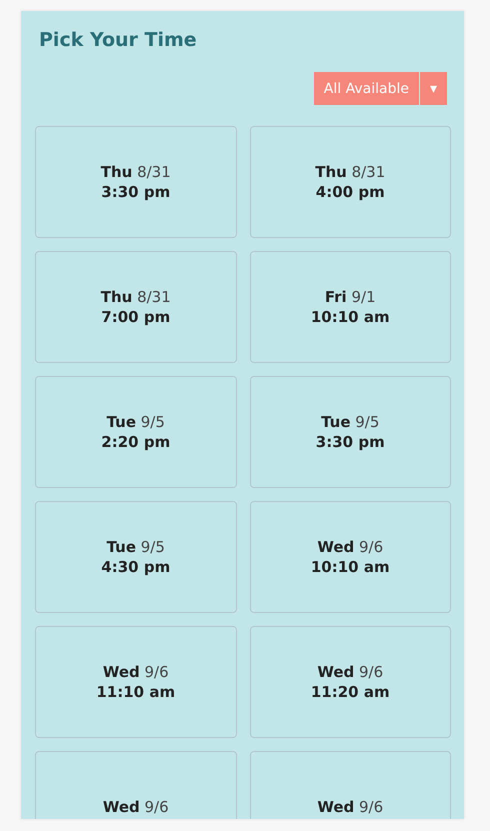  Describe the element at coordinates (350, 182) in the screenshot. I see `time-slot-card: Thu 8/31 4:00 pm` at that location.